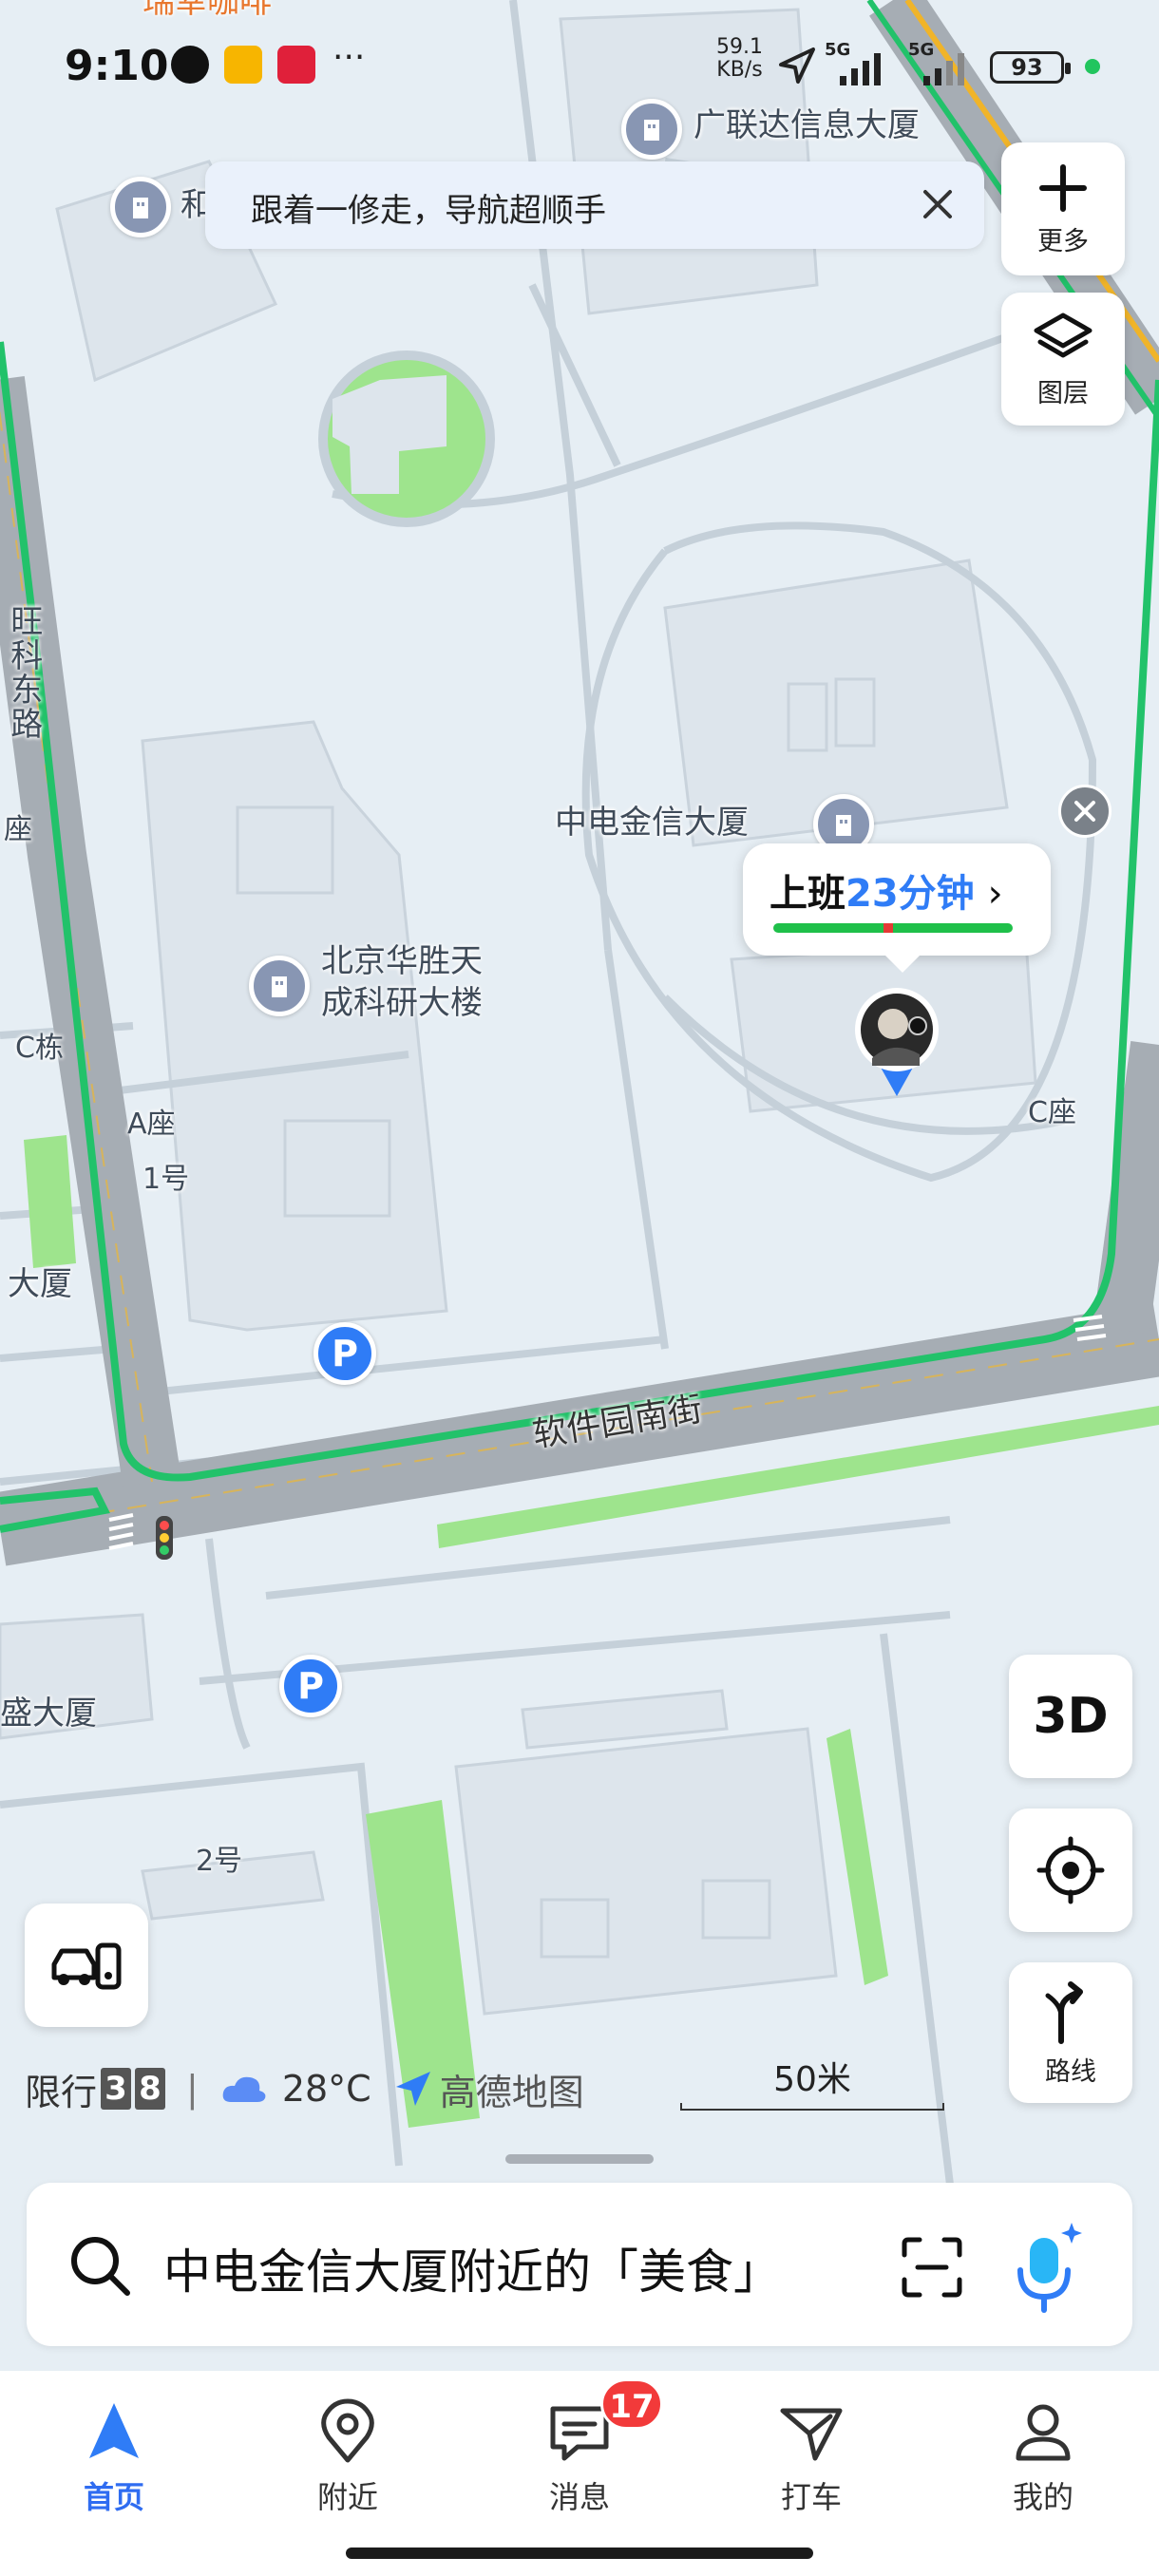 Image resolution: width=1159 pixels, height=2576 pixels. I want to click on tab-label: 附近, so click(347, 2497).